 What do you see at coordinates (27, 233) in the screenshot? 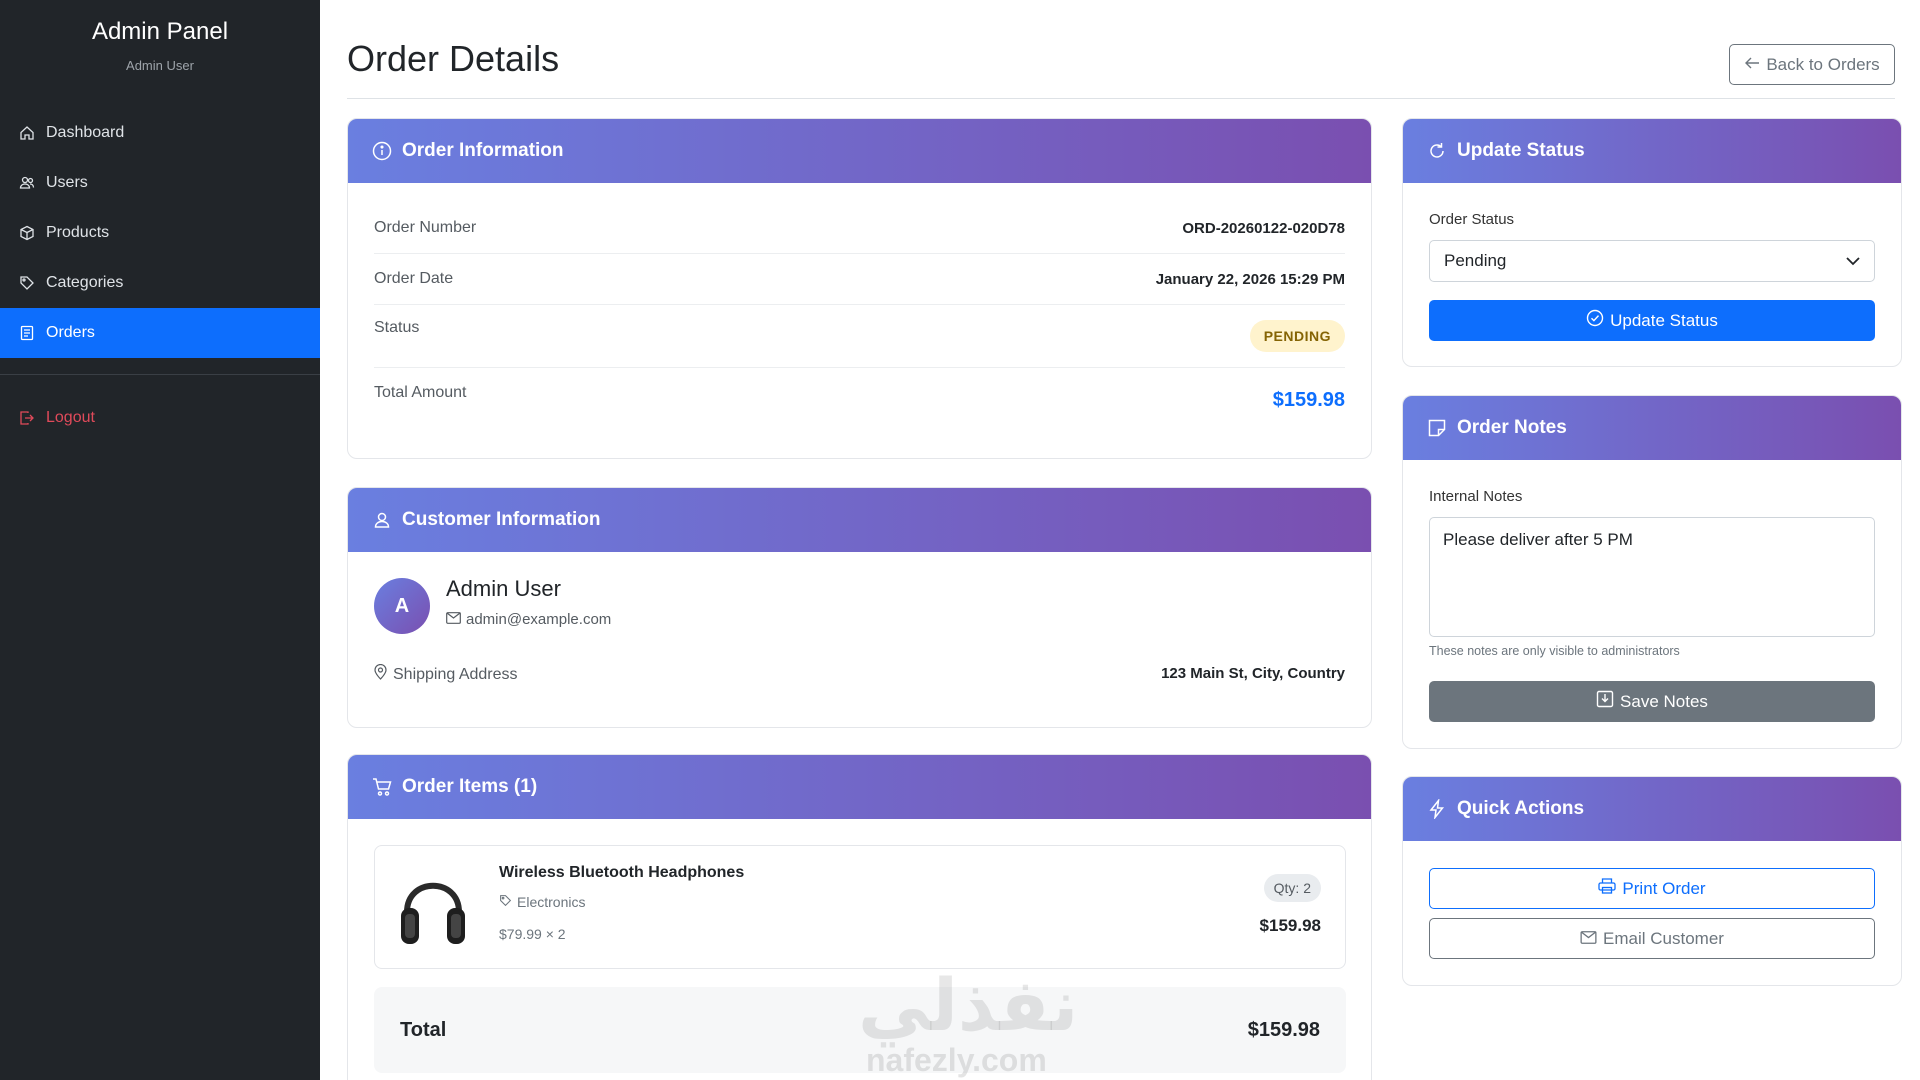
I see `box-icon` at bounding box center [27, 233].